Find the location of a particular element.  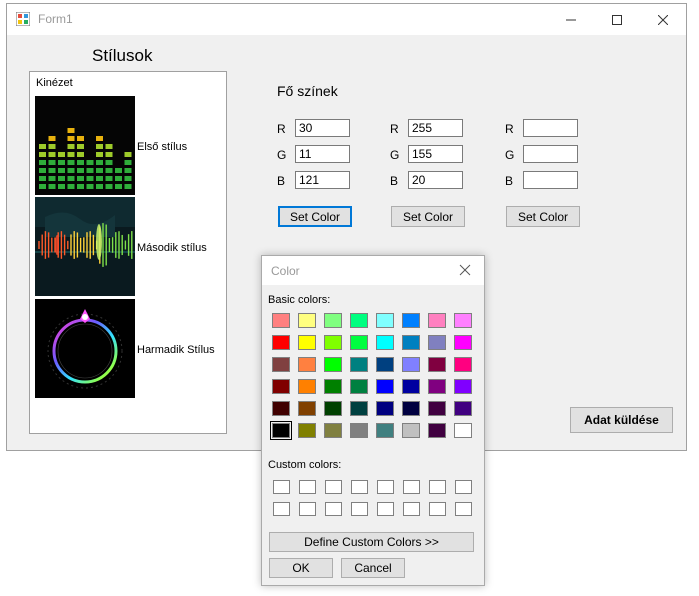

maximize-icon is located at coordinates (617, 19).